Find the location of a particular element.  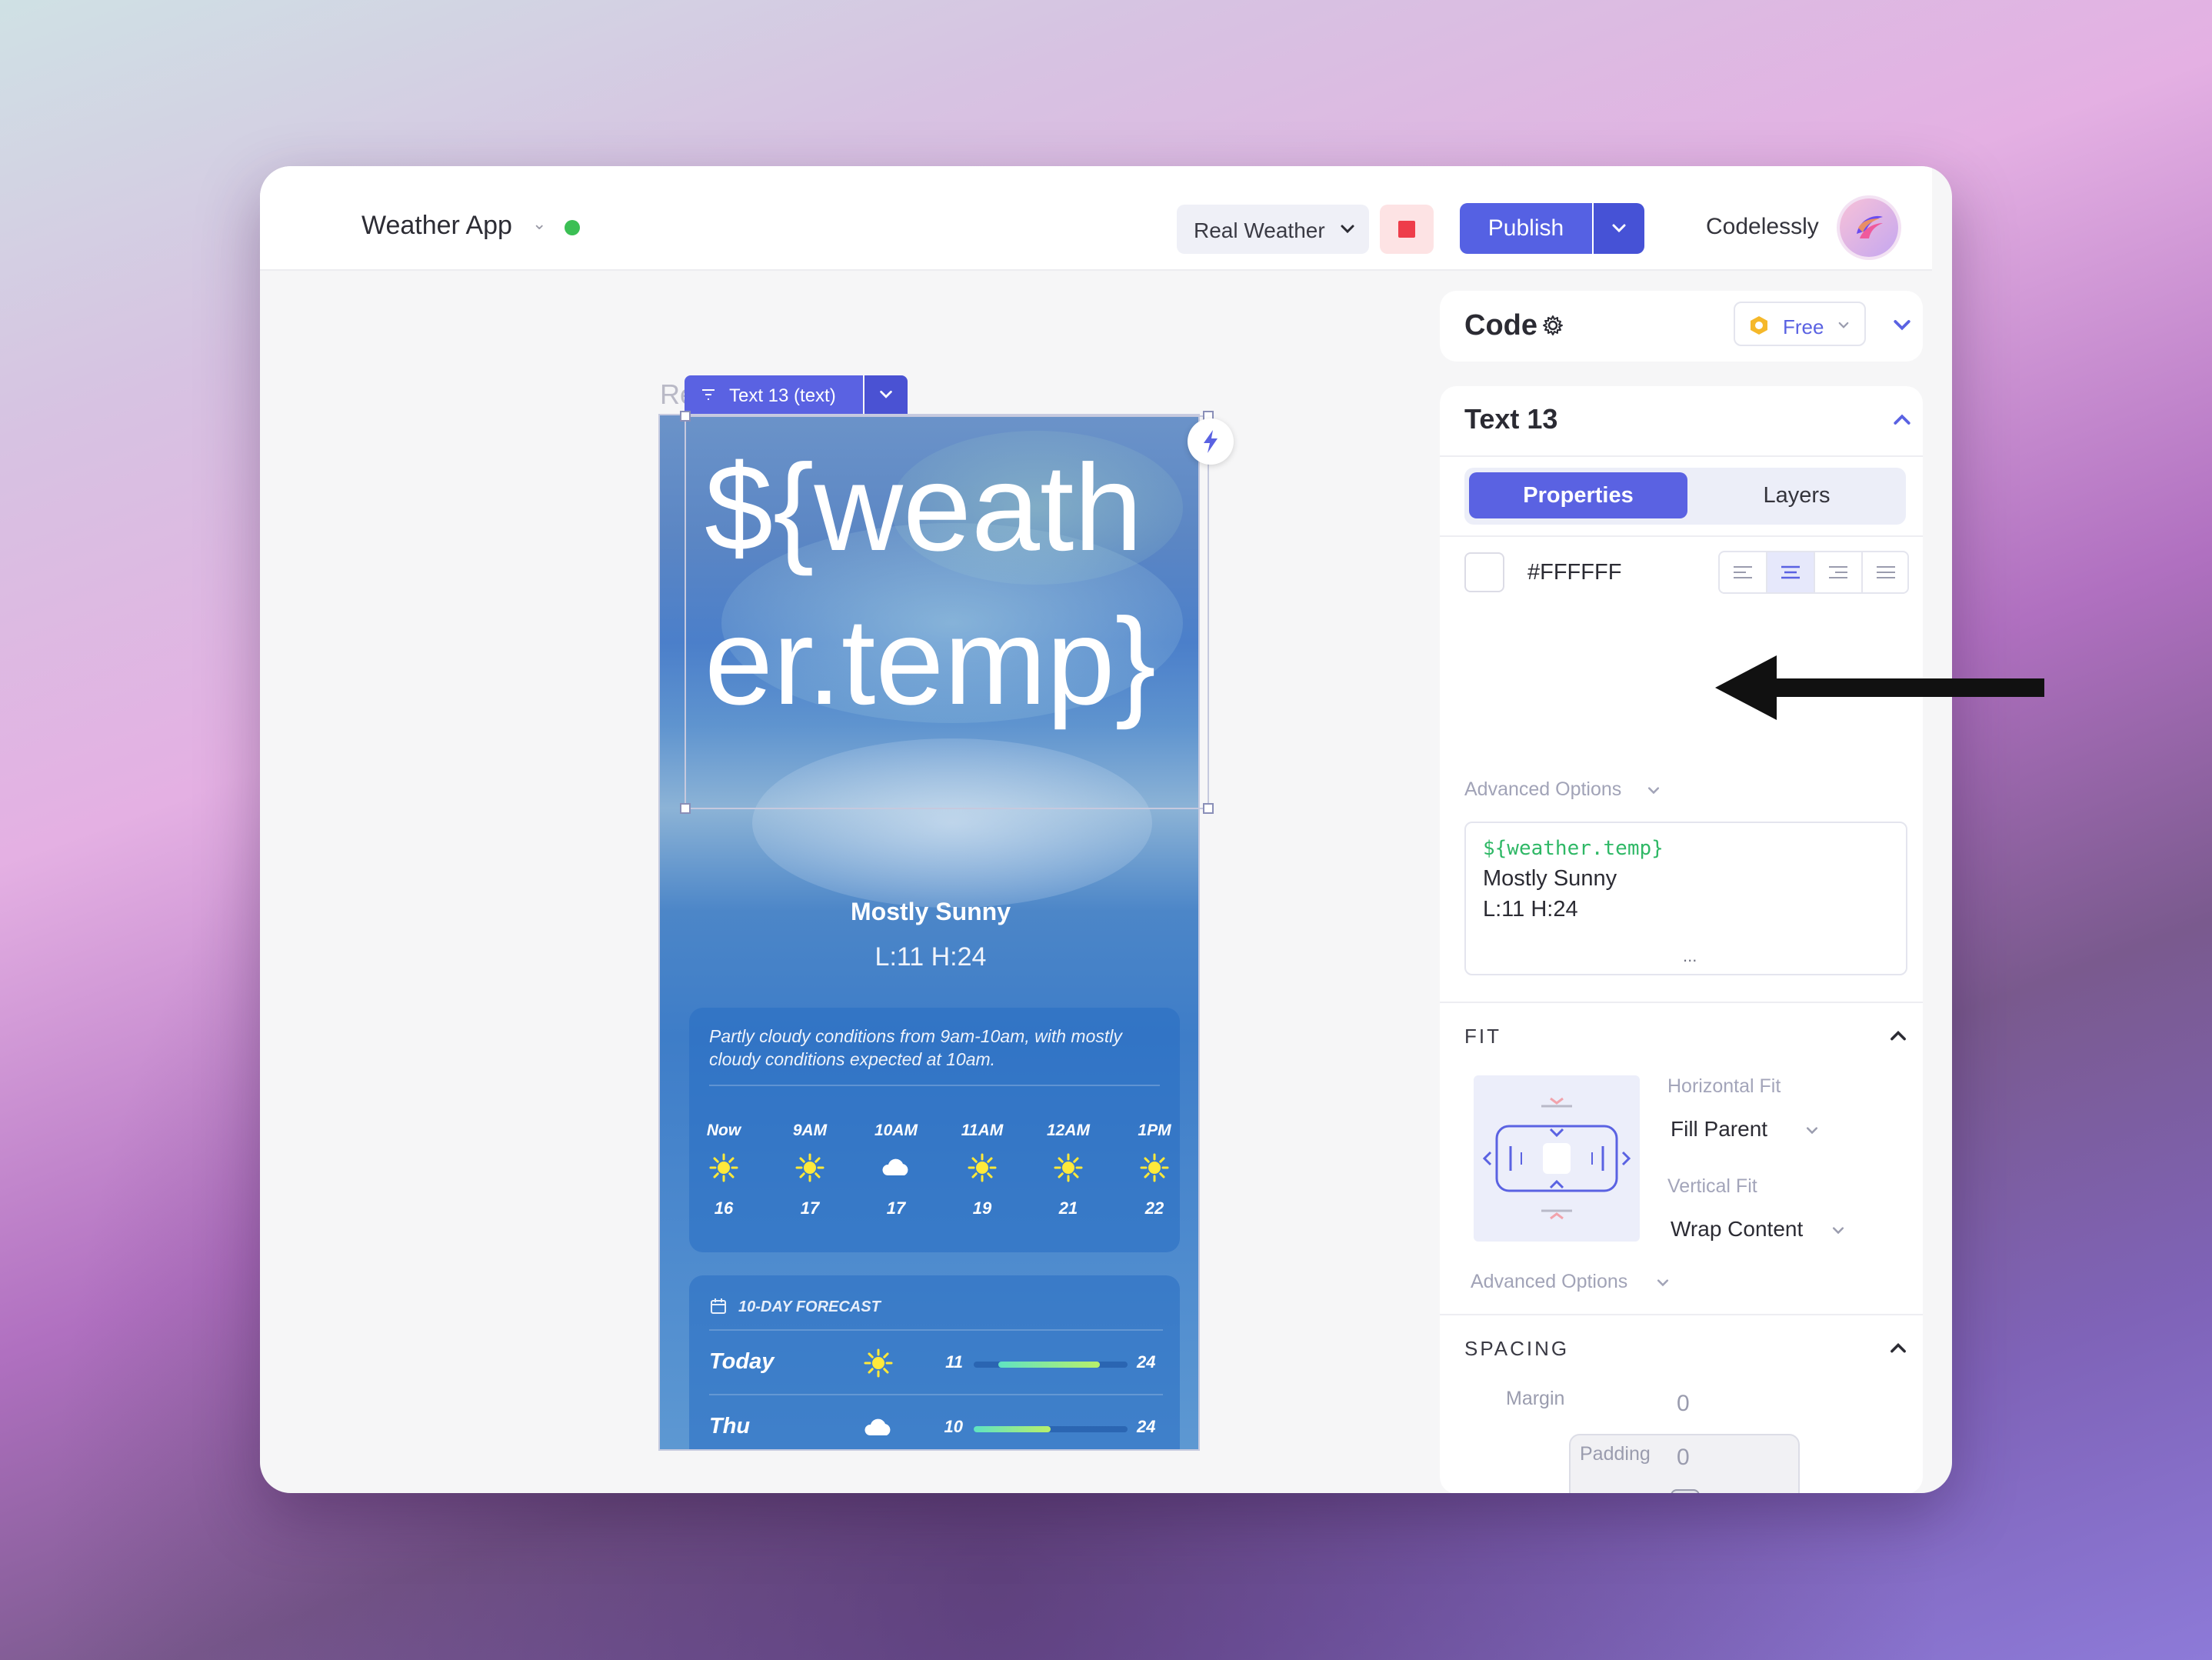

margin-right-input: 0 is located at coordinates (1841, 1492).